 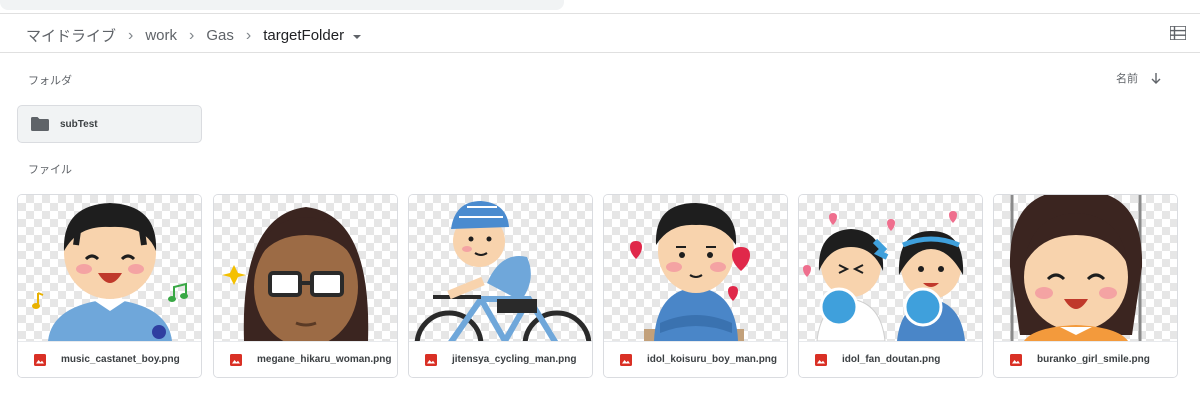 I want to click on file-name: buranko_girl_smile.png, so click(x=1093, y=359).